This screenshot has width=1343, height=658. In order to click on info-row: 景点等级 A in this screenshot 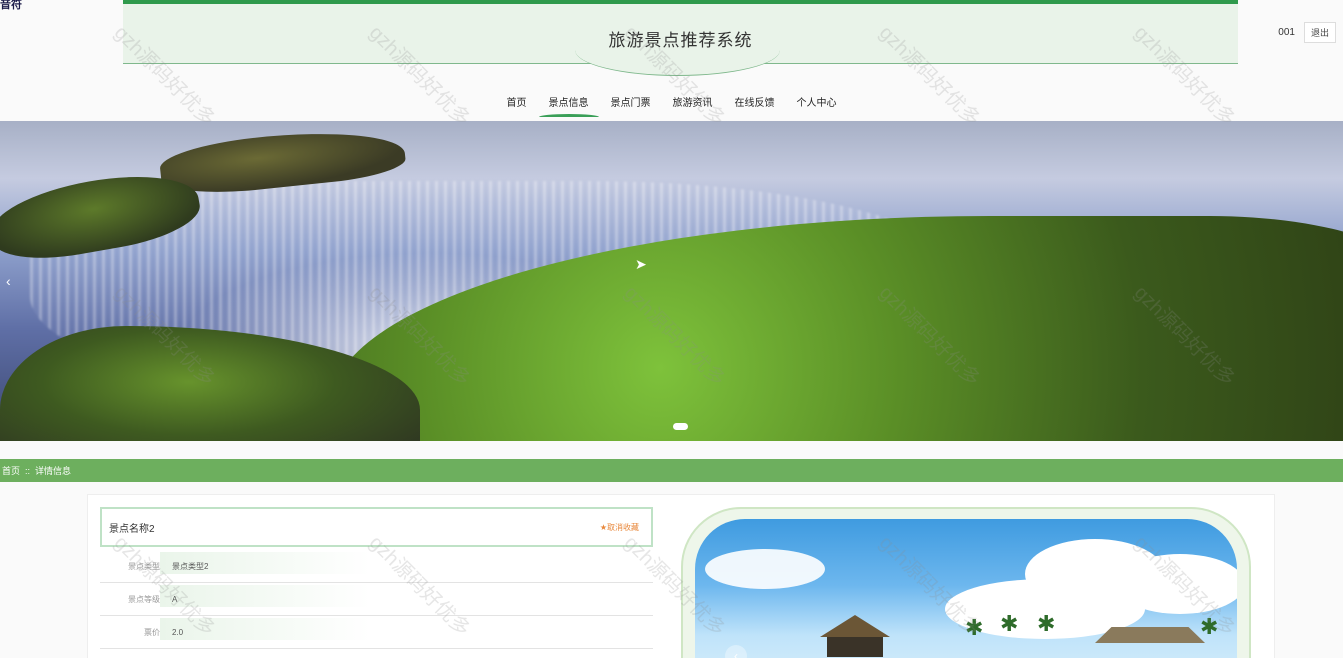, I will do `click(376, 599)`.